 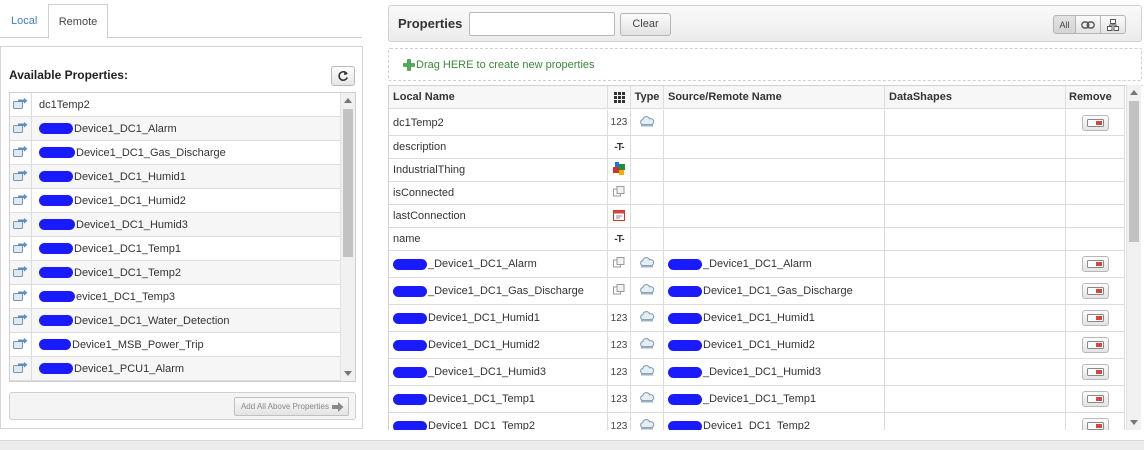 I want to click on source-name-cell: Device1_DC1_Temp2, so click(x=774, y=421).